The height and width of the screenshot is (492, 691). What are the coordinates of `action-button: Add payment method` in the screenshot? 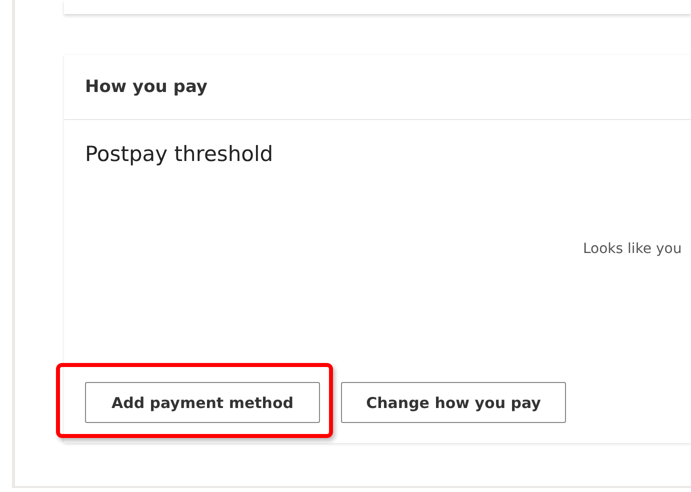 It's located at (202, 402).